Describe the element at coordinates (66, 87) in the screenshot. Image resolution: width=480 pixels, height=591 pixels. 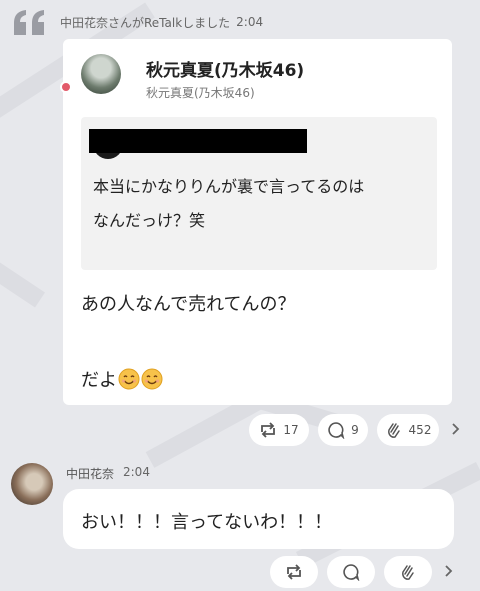
I see `verified-badge` at that location.